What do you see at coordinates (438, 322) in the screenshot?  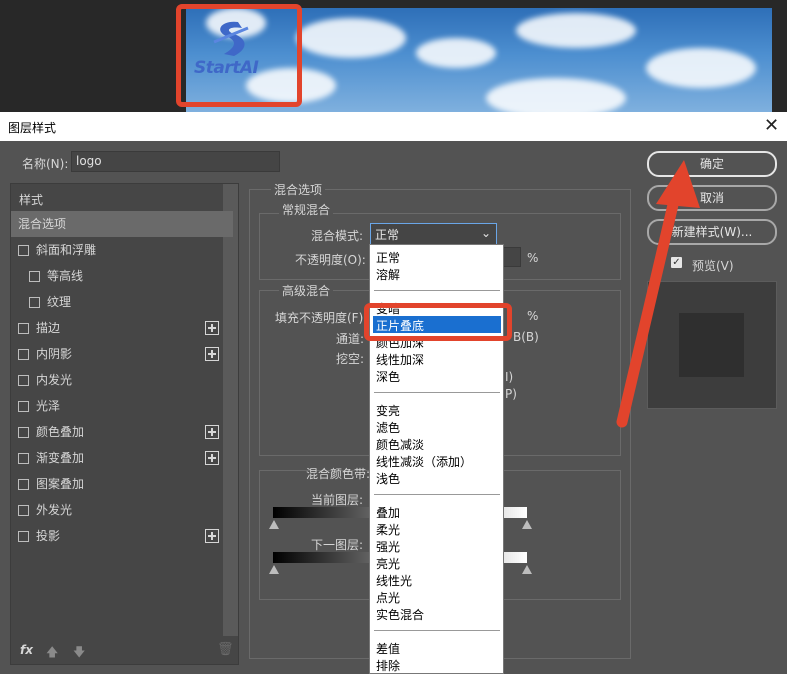 I see `highlight-annotation-box` at bounding box center [438, 322].